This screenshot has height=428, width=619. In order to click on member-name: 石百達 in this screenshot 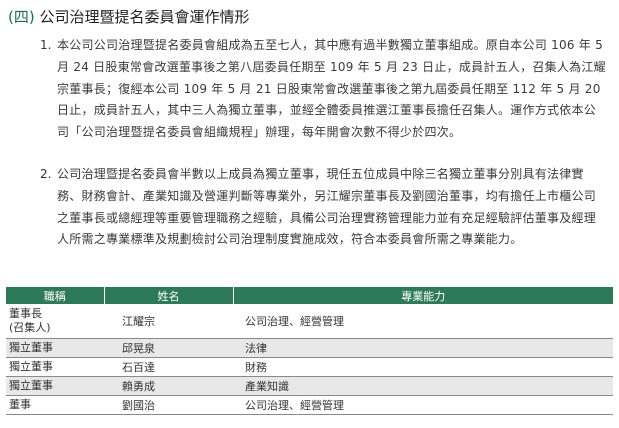, I will do `click(168, 367)`.